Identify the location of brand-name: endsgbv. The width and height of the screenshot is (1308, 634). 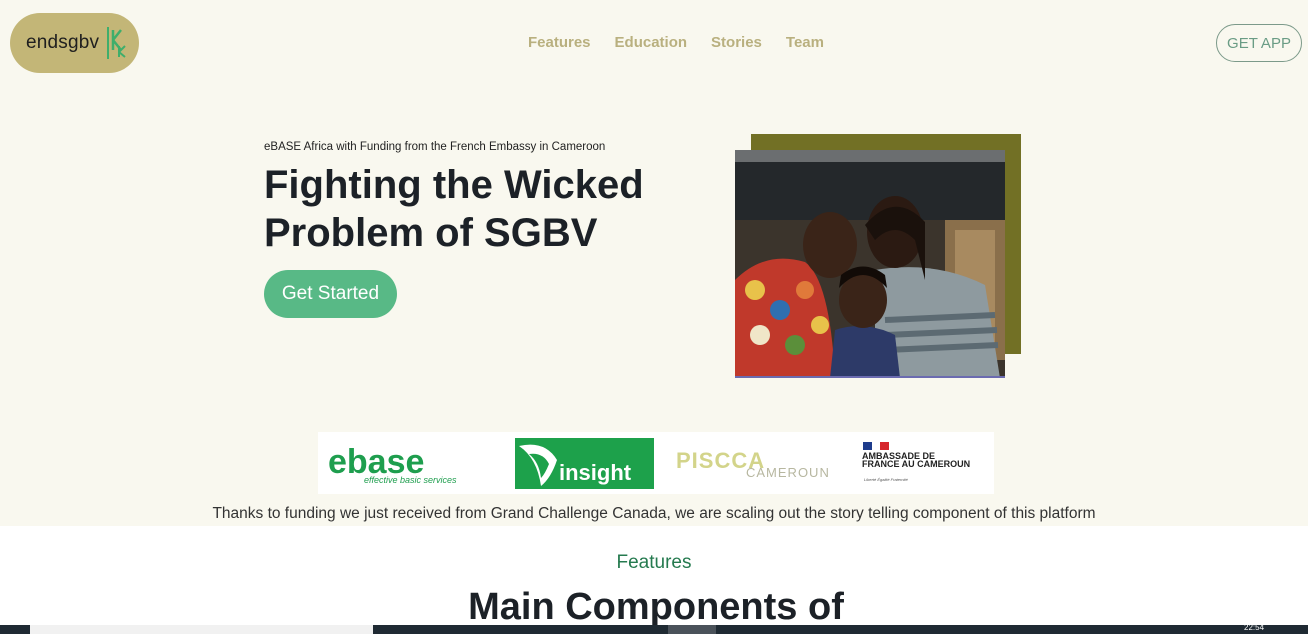
(63, 42).